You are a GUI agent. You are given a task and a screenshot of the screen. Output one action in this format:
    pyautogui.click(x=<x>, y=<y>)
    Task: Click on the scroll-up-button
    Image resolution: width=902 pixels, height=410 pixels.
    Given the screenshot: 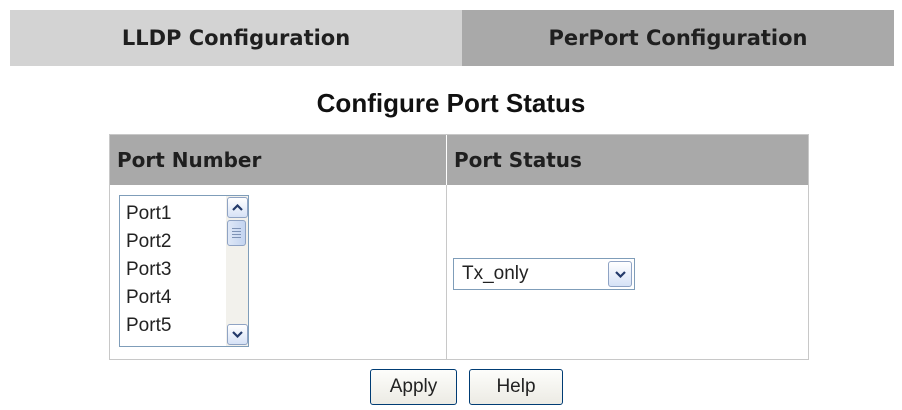 What is the action you would take?
    pyautogui.click(x=237, y=207)
    